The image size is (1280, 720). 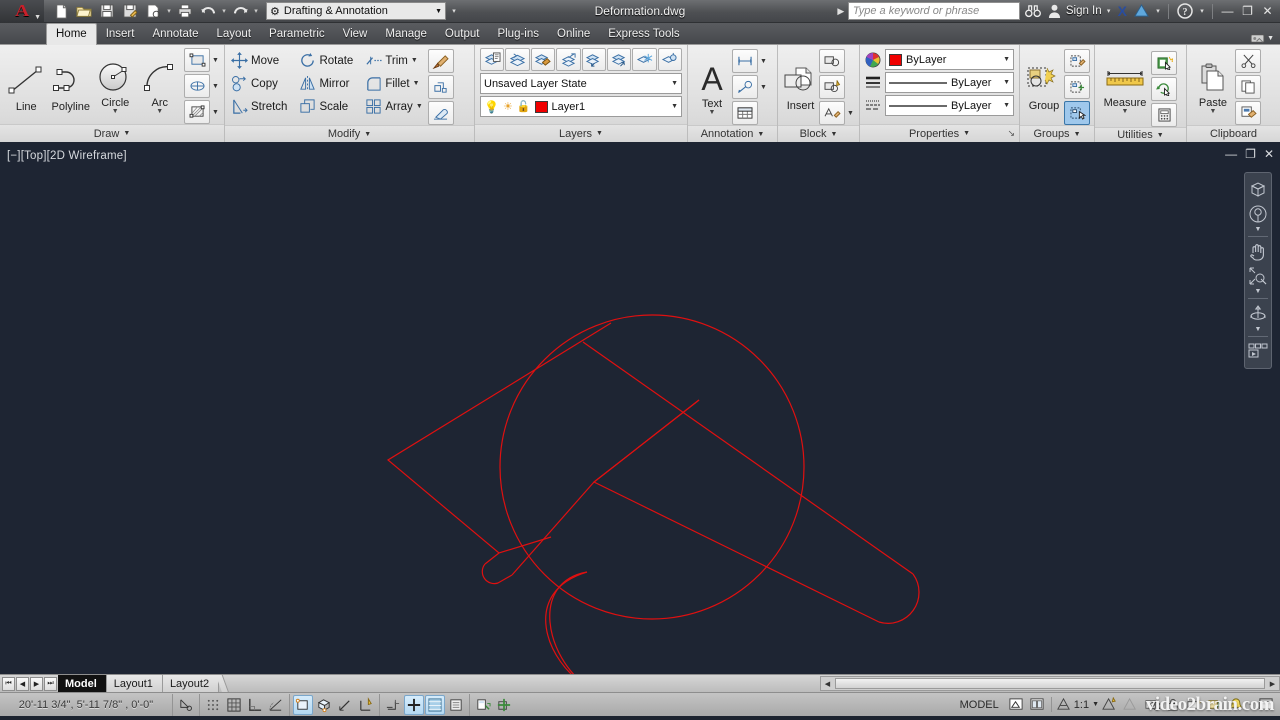 What do you see at coordinates (1248, 113) in the screenshot?
I see `paste-special-button` at bounding box center [1248, 113].